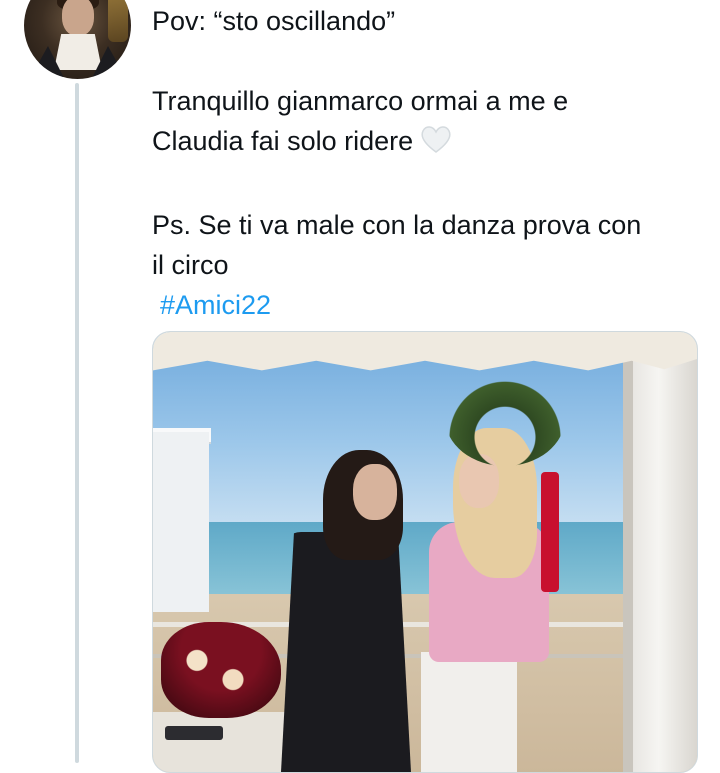 Image resolution: width=720 pixels, height=773 pixels. Describe the element at coordinates (118, 21) in the screenshot. I see `avatar-background-detail` at that location.